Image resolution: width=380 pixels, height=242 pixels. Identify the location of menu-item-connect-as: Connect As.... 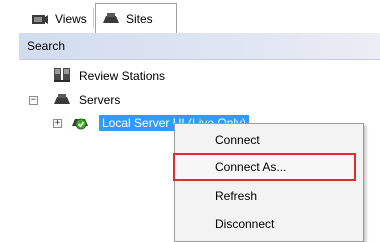
(264, 167).